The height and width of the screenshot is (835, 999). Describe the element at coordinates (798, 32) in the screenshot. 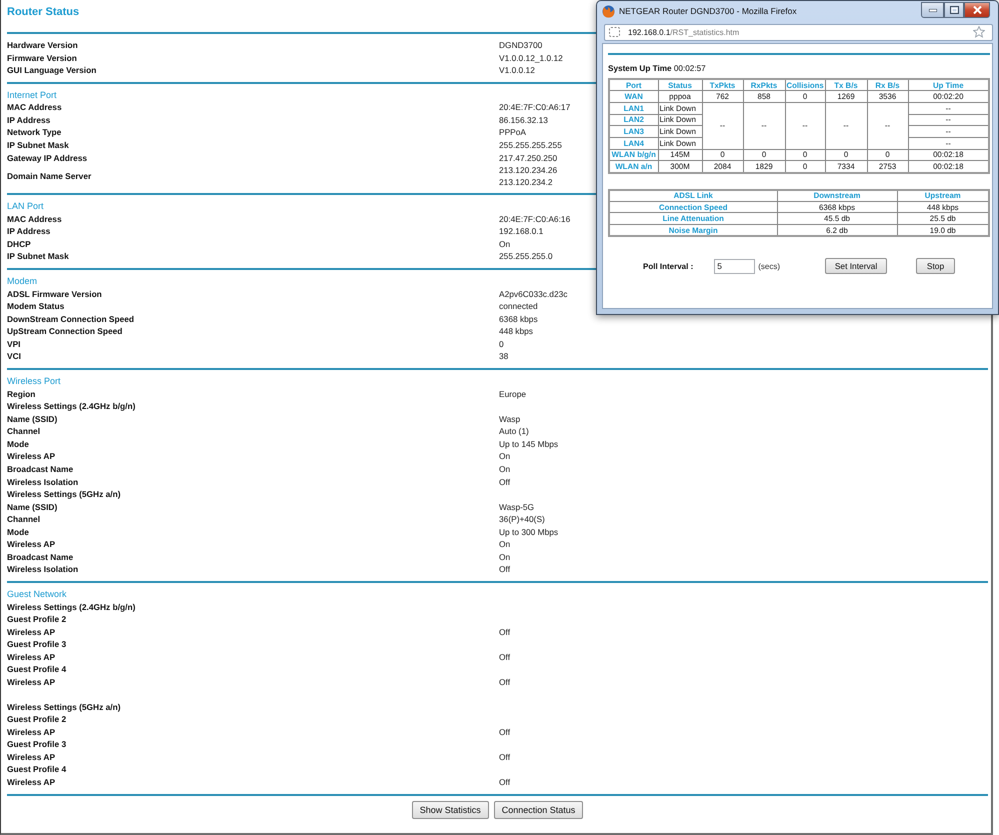

I see `address-field: 192.168.0.1/RST_statistics.htm` at that location.